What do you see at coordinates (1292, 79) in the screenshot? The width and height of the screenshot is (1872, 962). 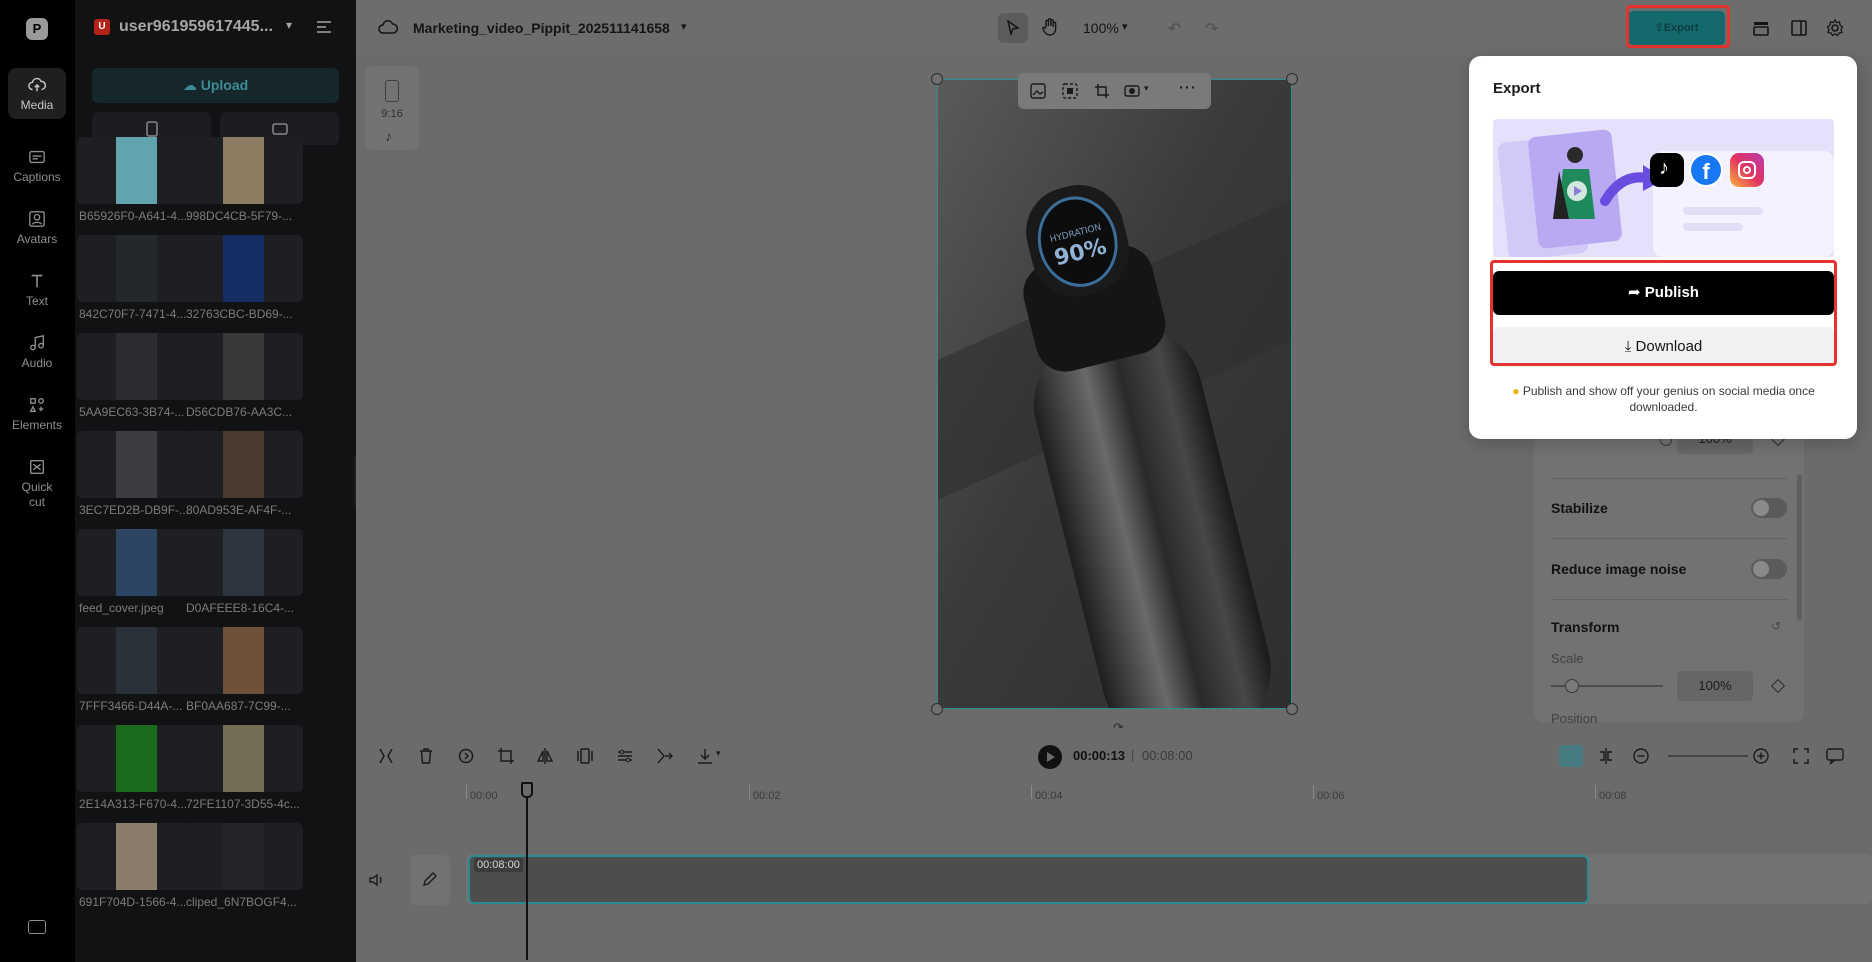 I see `resize-handle-top-right` at bounding box center [1292, 79].